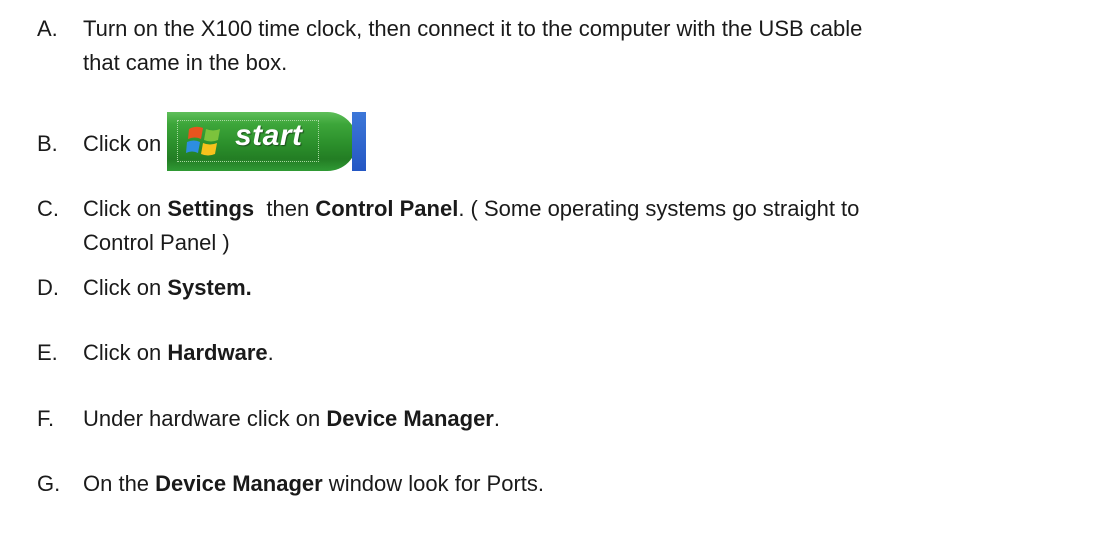 The width and height of the screenshot is (1108, 553). Describe the element at coordinates (568, 288) in the screenshot. I see `step-d: D. Click on System.` at that location.